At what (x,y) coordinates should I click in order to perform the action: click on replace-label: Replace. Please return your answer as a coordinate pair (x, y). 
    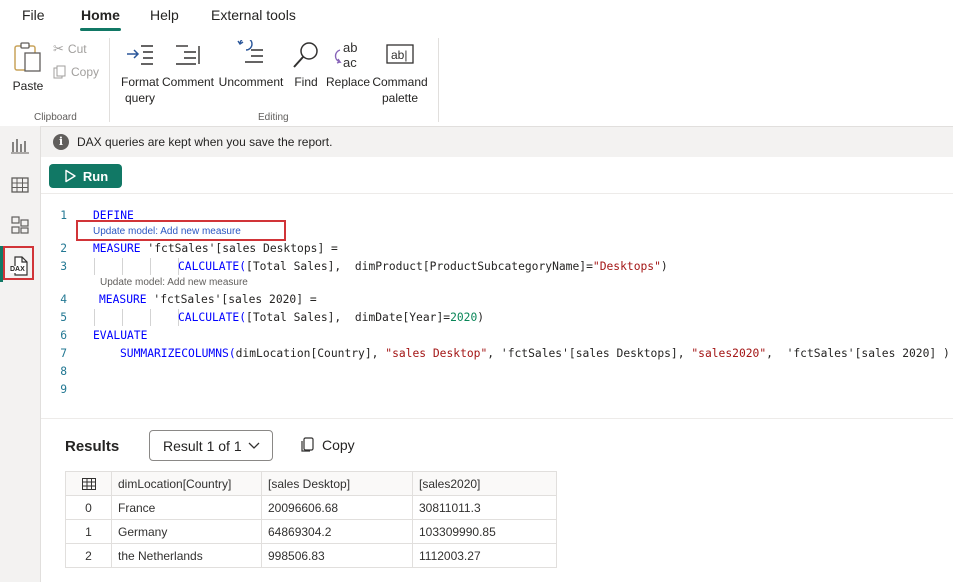
    Looking at the image, I should click on (348, 82).